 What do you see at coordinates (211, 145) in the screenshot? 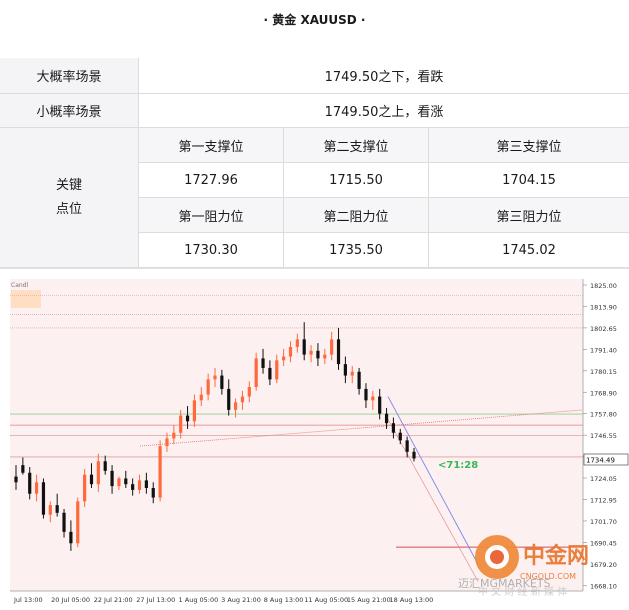
I see `support-header-1: 第一支撑位` at bounding box center [211, 145].